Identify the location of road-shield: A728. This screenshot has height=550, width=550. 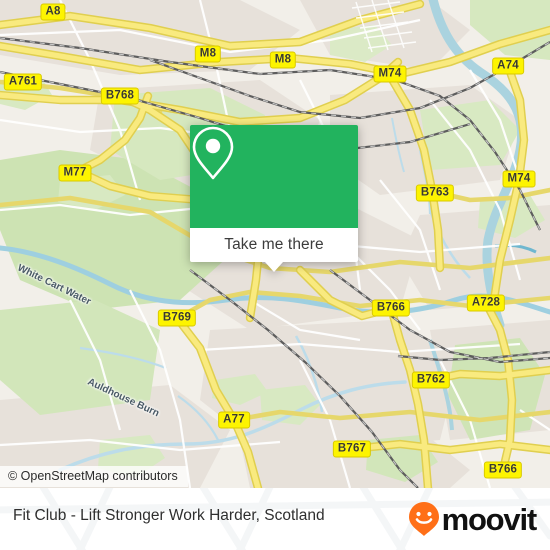
(486, 303).